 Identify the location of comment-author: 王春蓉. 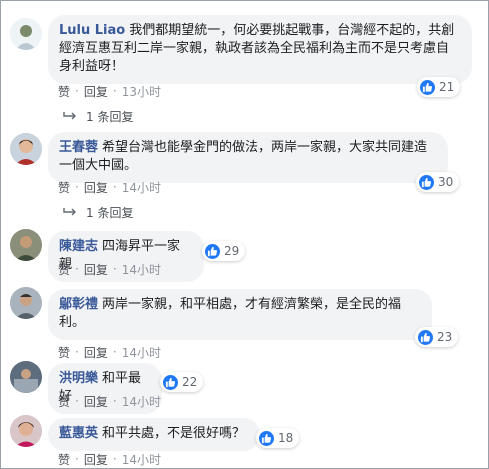
(78, 147).